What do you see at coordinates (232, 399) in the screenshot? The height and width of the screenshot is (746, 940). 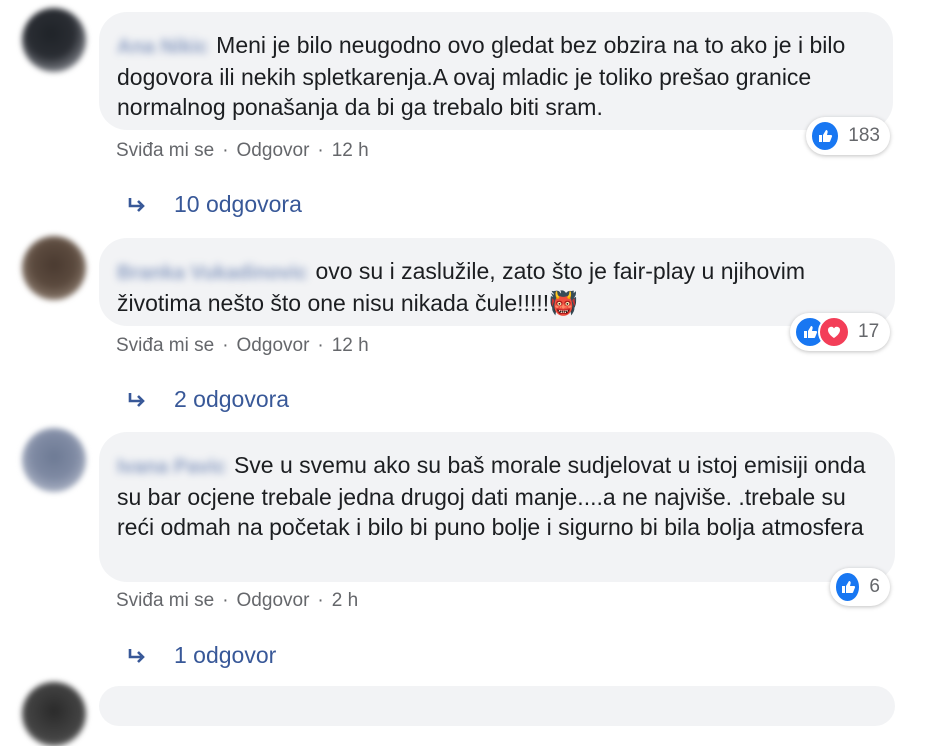 I see `replies-count-label: 2 odgovora` at bounding box center [232, 399].